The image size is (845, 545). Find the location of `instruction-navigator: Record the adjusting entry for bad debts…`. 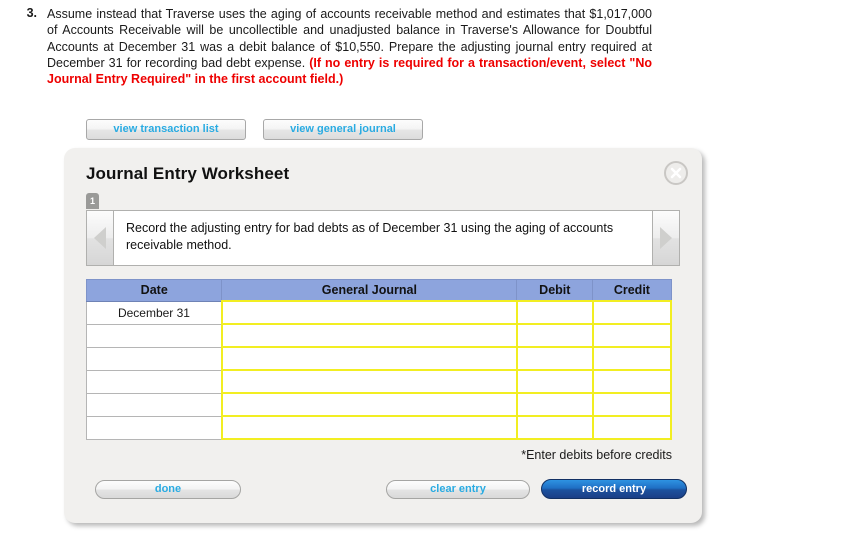

instruction-navigator: Record the adjusting entry for bad debts… is located at coordinates (383, 238).